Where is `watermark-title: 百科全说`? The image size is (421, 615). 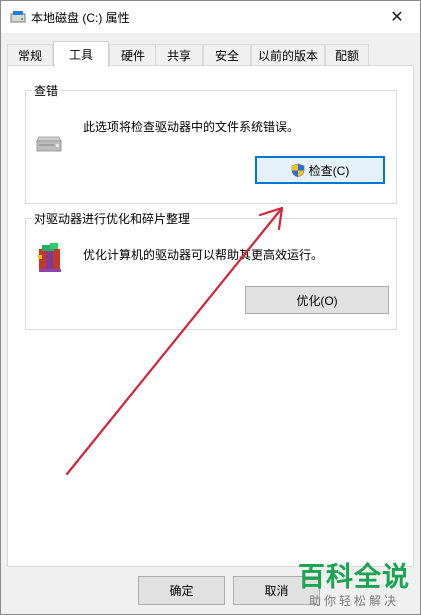
watermark-title: 百科全说 is located at coordinates (354, 577).